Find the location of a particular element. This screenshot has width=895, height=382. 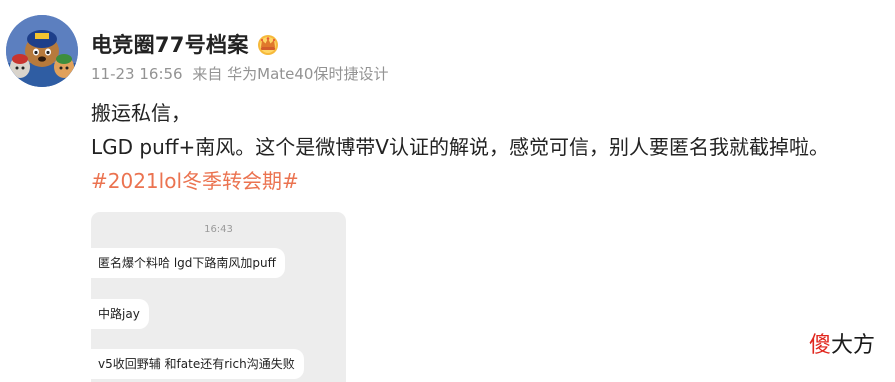

post-time: 11-23 16:56 is located at coordinates (137, 74).